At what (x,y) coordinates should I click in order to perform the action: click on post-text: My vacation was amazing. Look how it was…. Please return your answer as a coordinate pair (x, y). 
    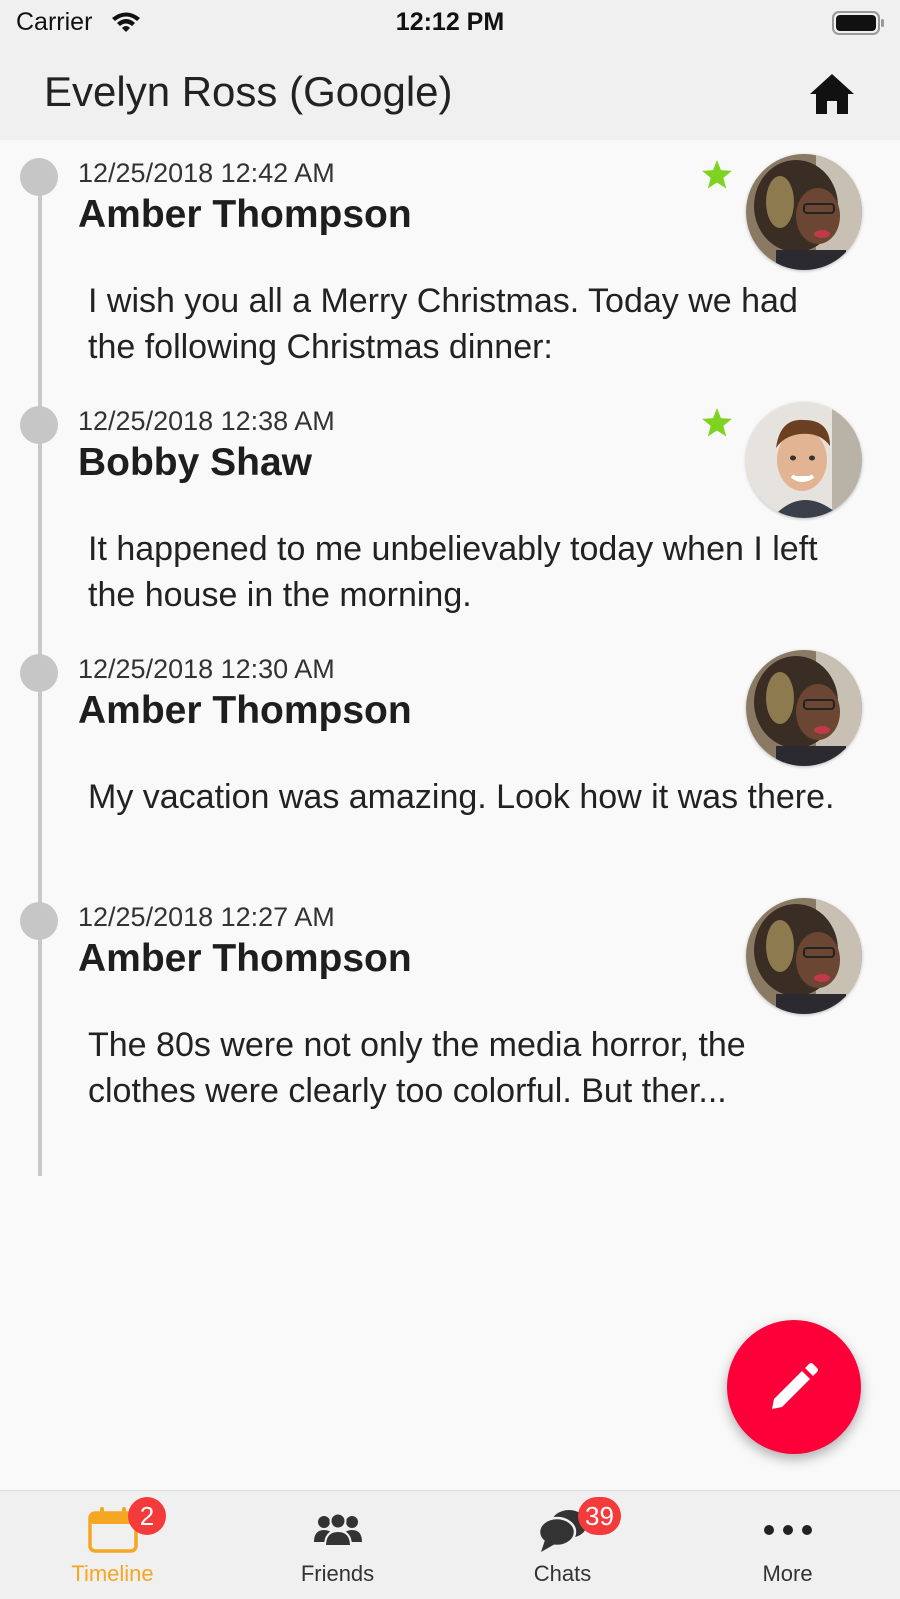
    Looking at the image, I should click on (461, 797).